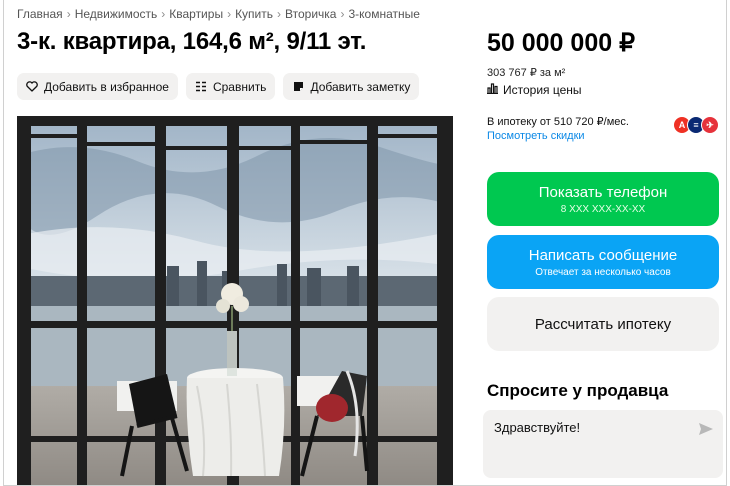 The image size is (730, 486). Describe the element at coordinates (536, 136) in the screenshot. I see `view-discounts-link: Посмотреть скидки` at that location.